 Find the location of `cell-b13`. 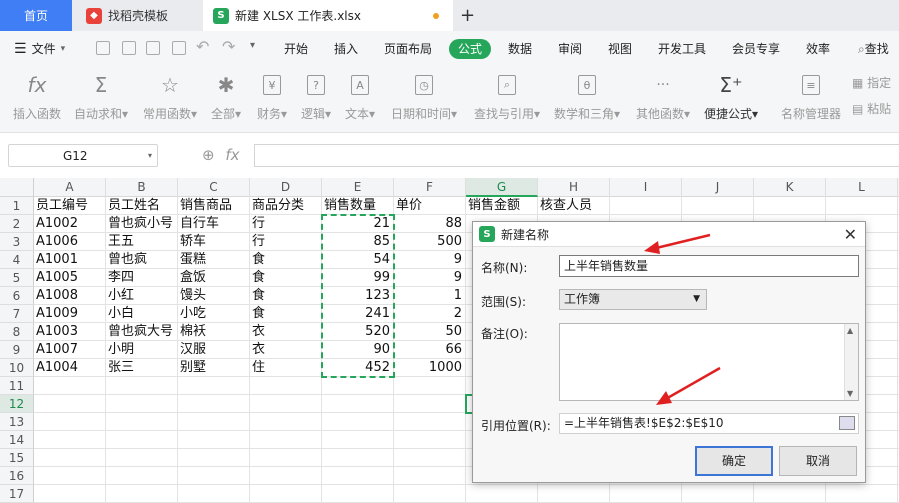

cell-b13 is located at coordinates (142, 422).